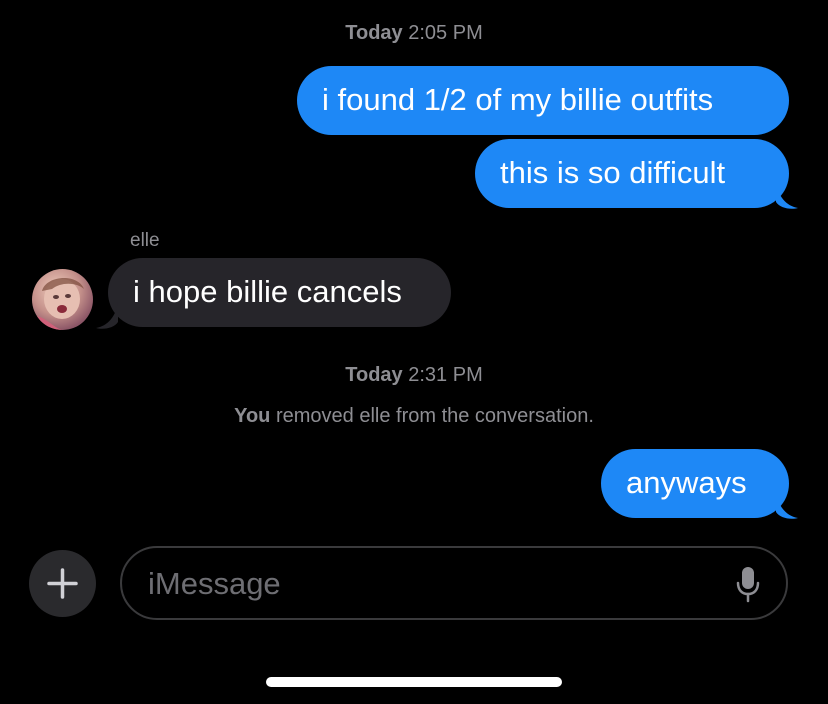  I want to click on message-text: this is so difficult, so click(613, 172).